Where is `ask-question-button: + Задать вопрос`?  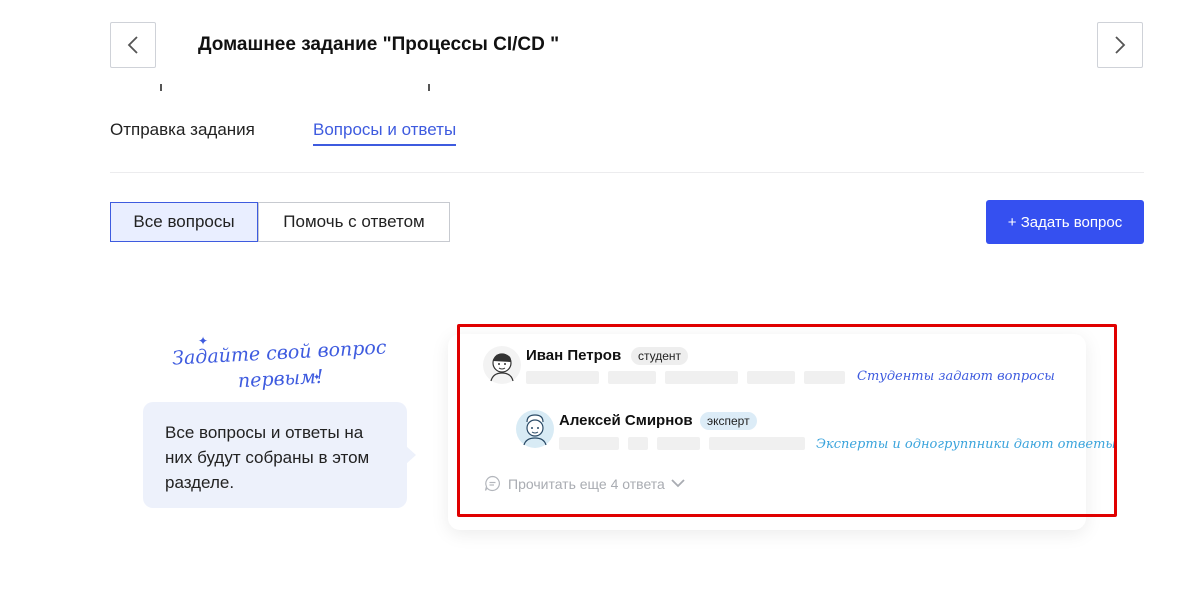 ask-question-button: + Задать вопрос is located at coordinates (1065, 222).